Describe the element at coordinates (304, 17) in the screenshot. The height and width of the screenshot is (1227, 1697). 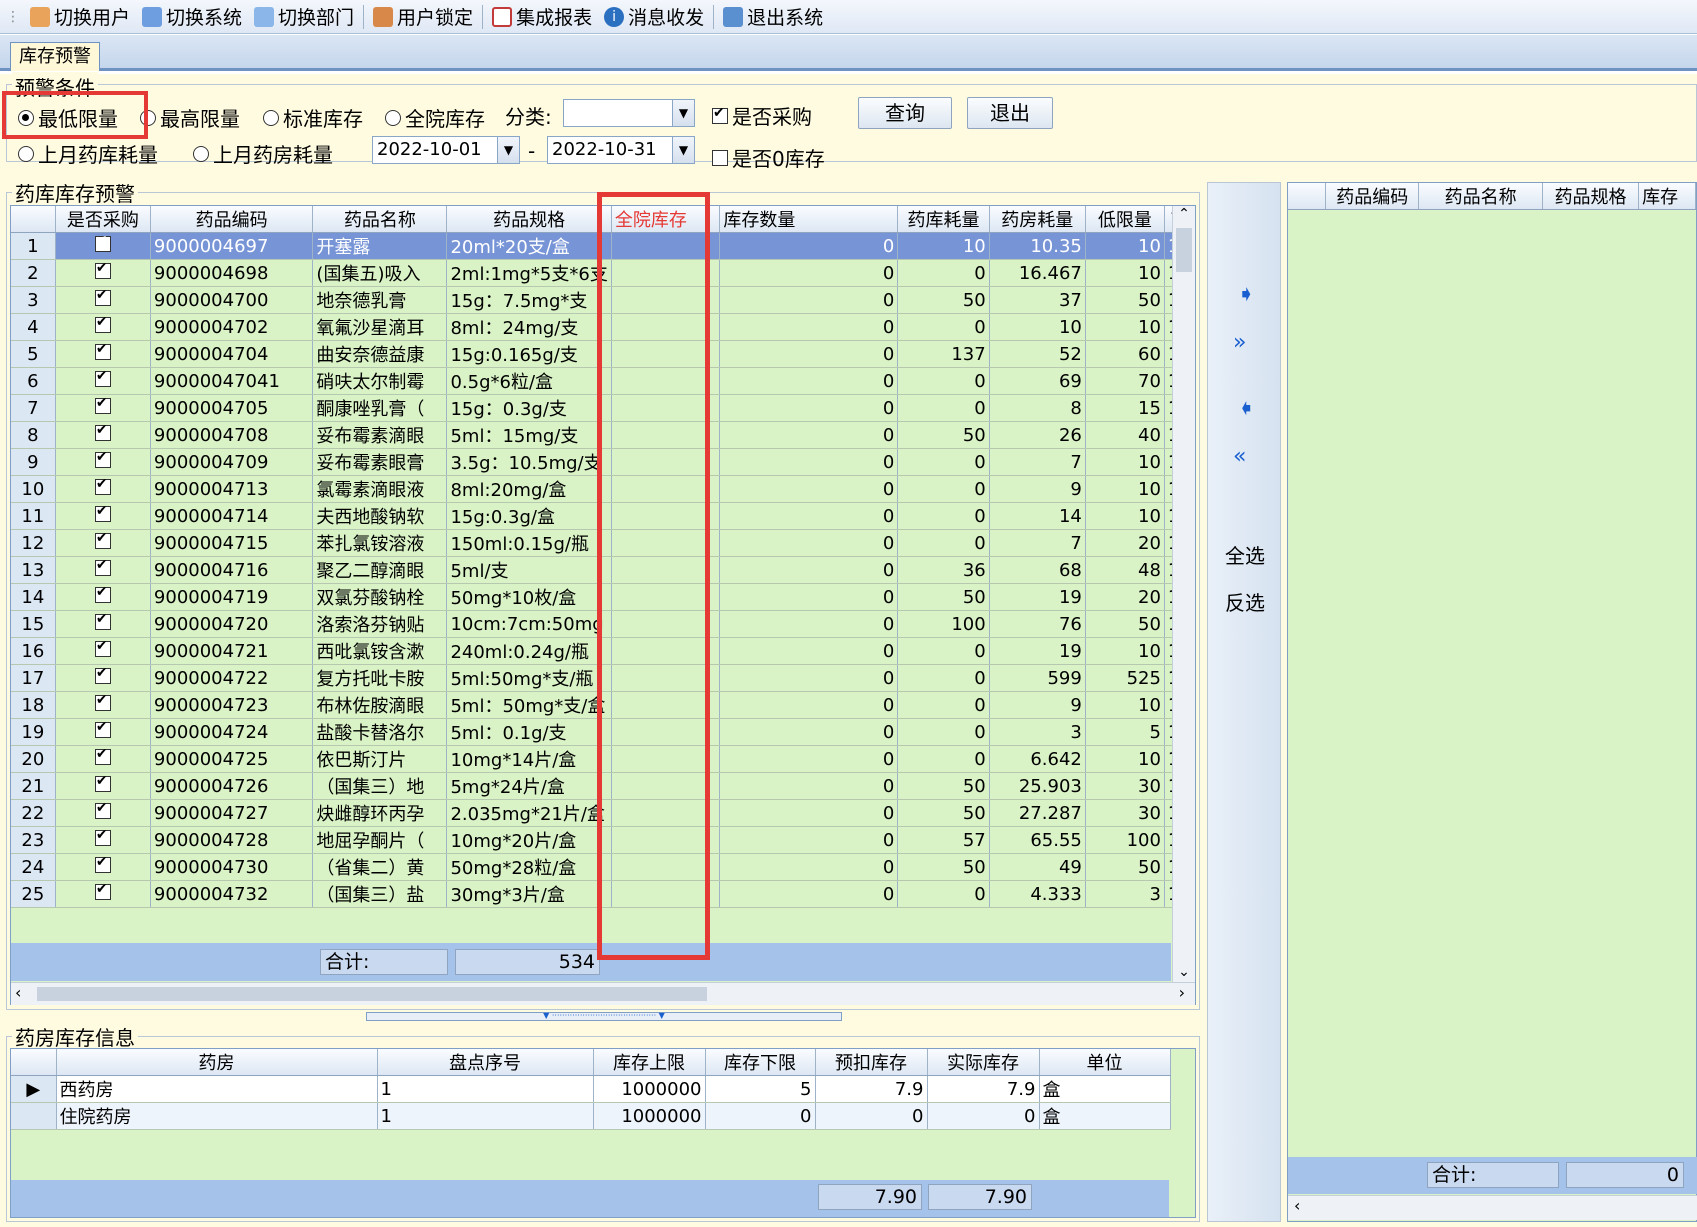
I see `switch-department-button: 切换部门` at that location.